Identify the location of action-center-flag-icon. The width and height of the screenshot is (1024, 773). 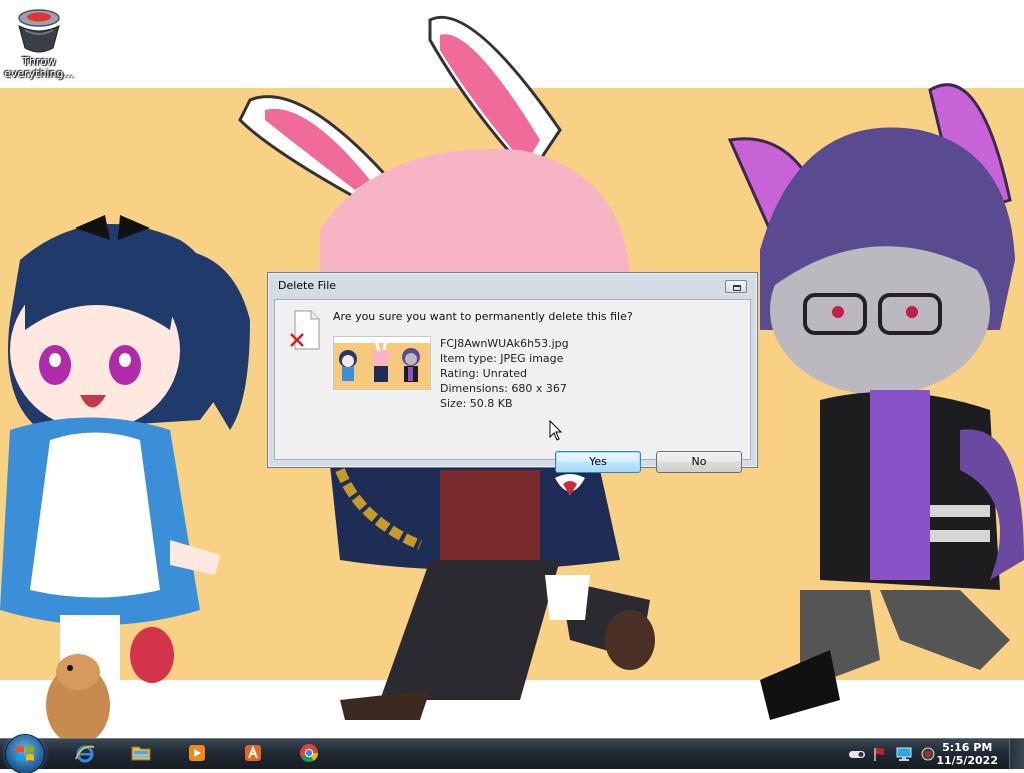
(880, 754).